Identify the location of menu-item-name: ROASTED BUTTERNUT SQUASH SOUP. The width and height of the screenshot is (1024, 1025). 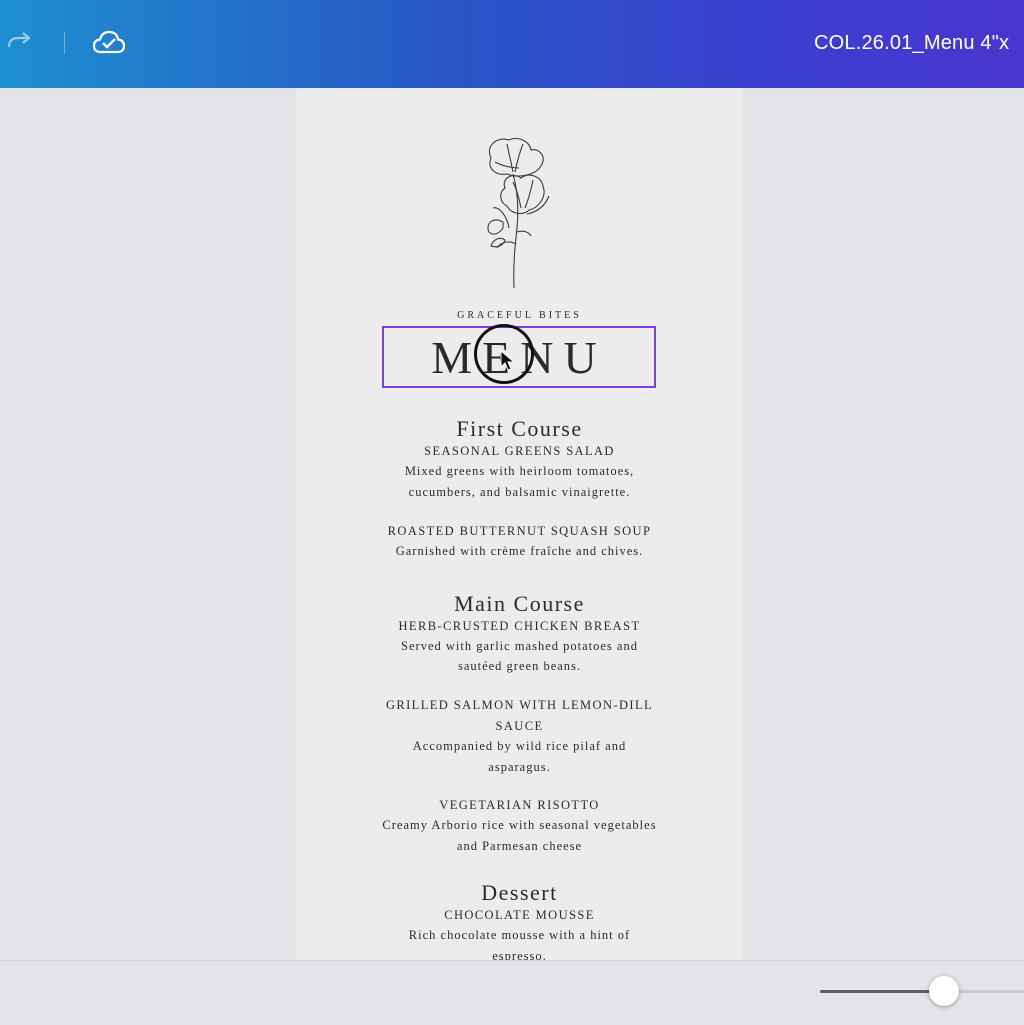
(519, 531).